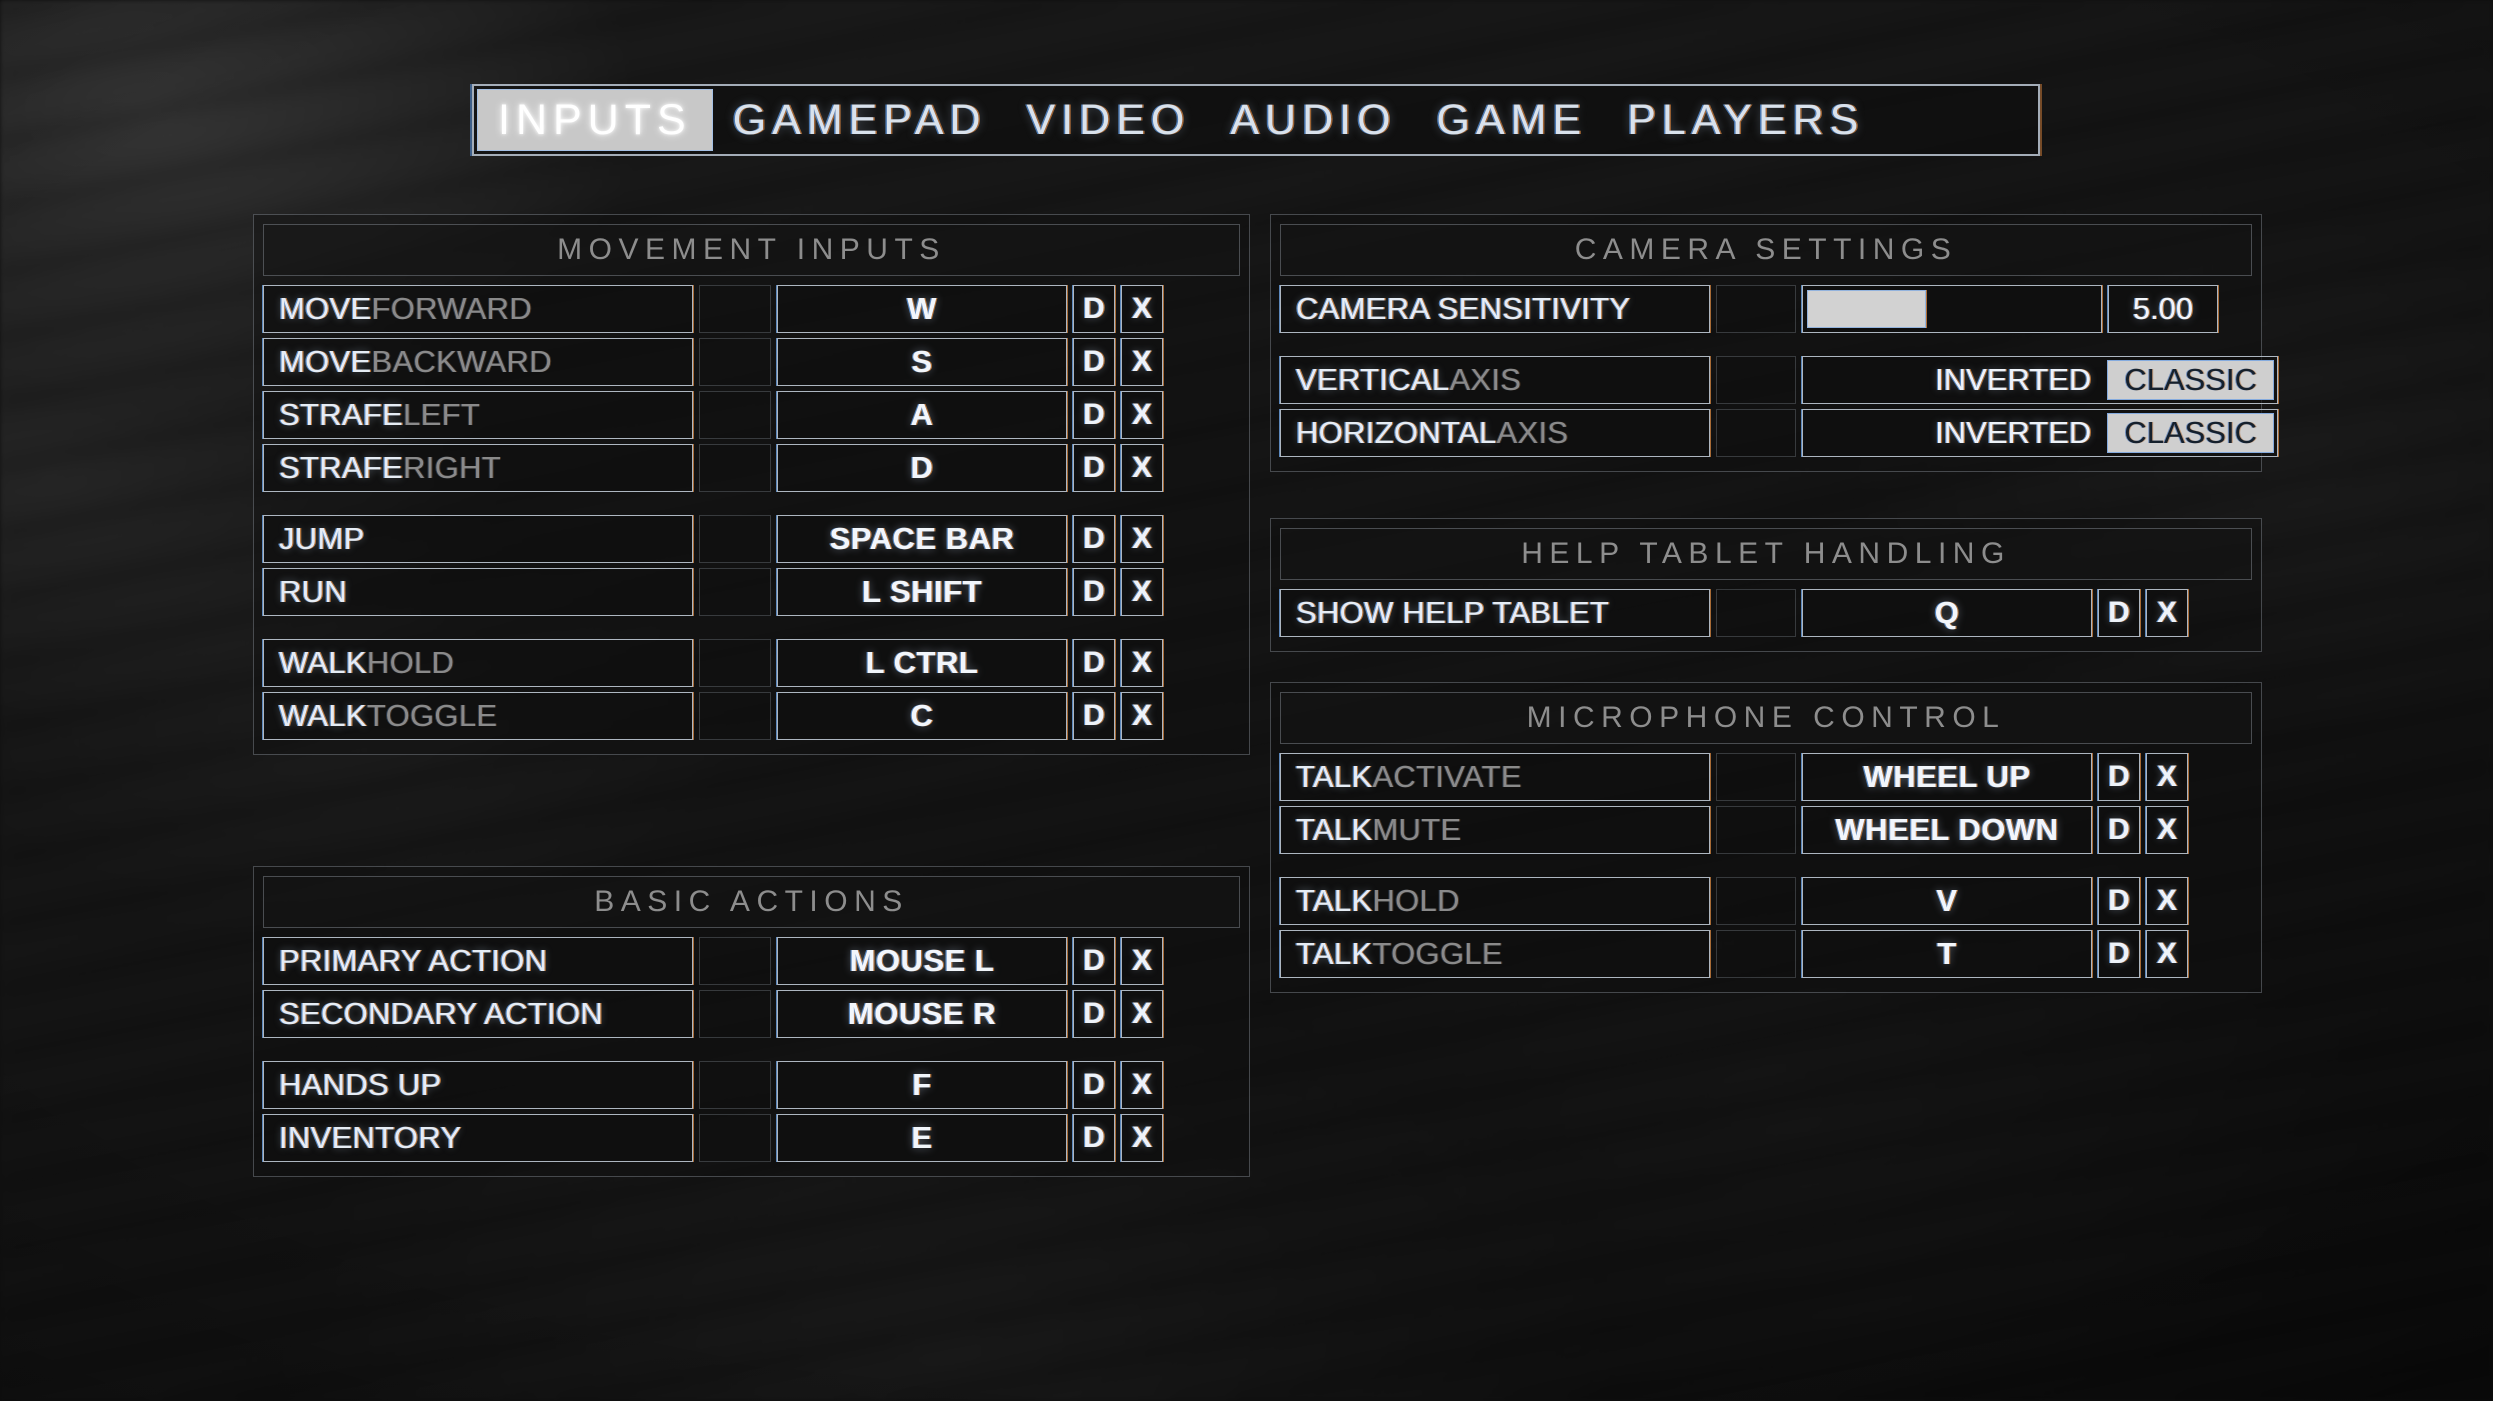  What do you see at coordinates (1952, 309) in the screenshot?
I see `camera-sensitivity-slider` at bounding box center [1952, 309].